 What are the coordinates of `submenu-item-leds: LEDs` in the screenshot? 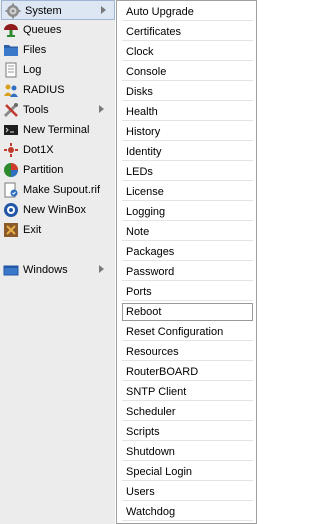 It's located at (187, 172).